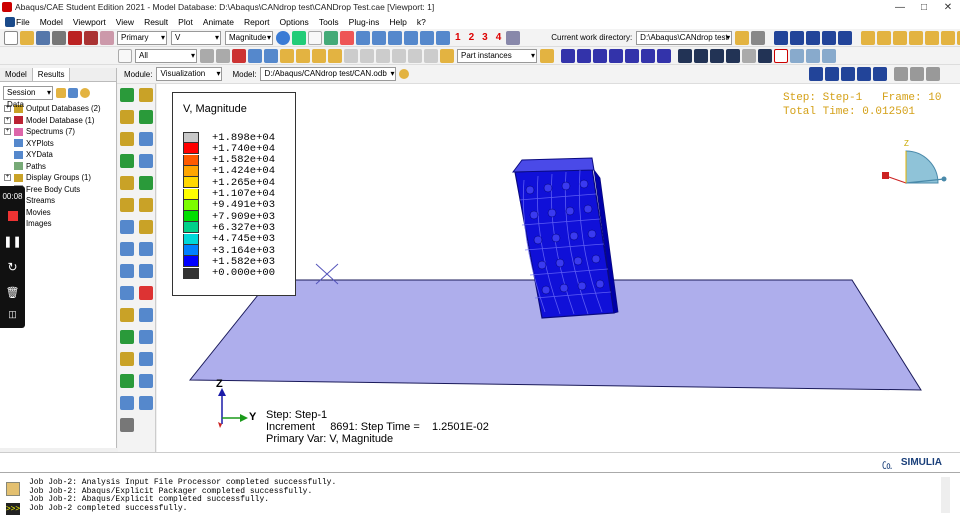 This screenshot has width=960, height=515. What do you see at coordinates (125, 55) in the screenshot?
I see `select-arrow-icon` at bounding box center [125, 55].